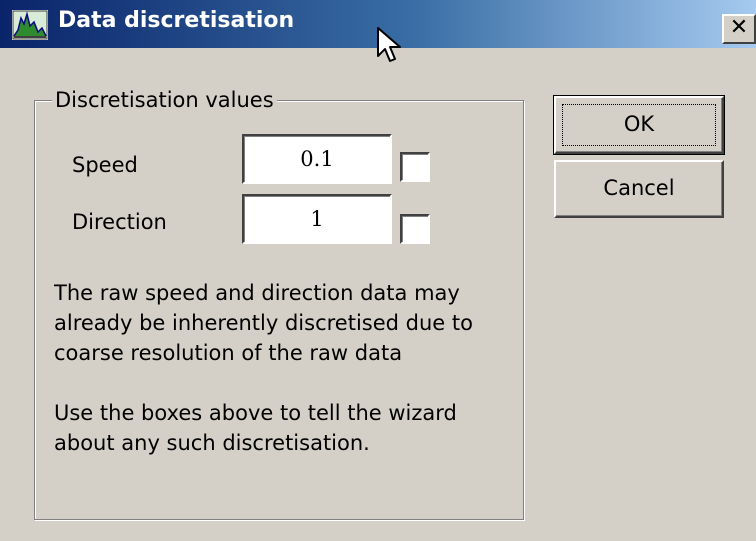 This screenshot has height=541, width=756. I want to click on chart-app-icon, so click(30, 25).